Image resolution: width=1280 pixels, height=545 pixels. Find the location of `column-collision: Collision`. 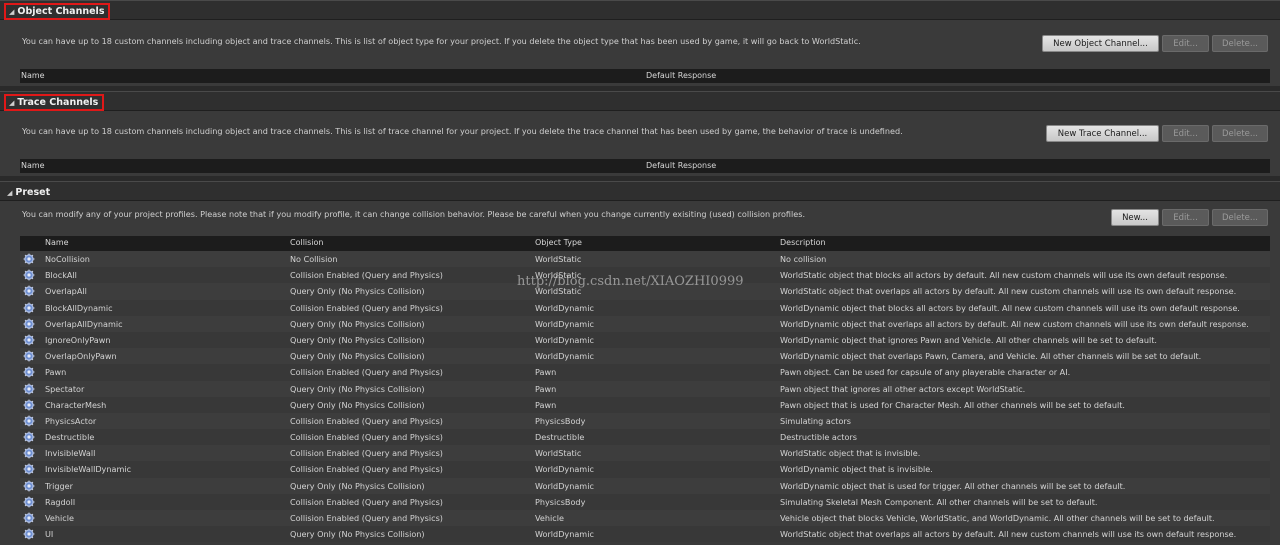

column-collision: Collision is located at coordinates (307, 242).